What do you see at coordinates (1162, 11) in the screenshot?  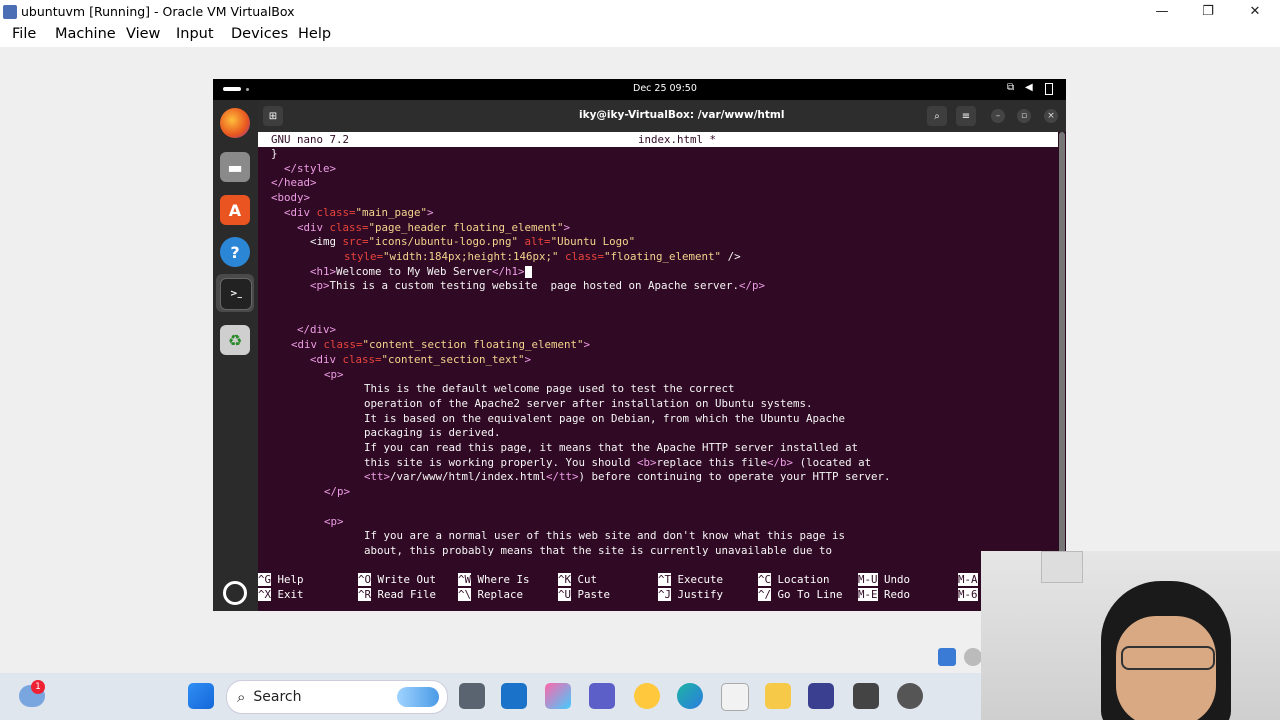 I see `minimize-button: —` at bounding box center [1162, 11].